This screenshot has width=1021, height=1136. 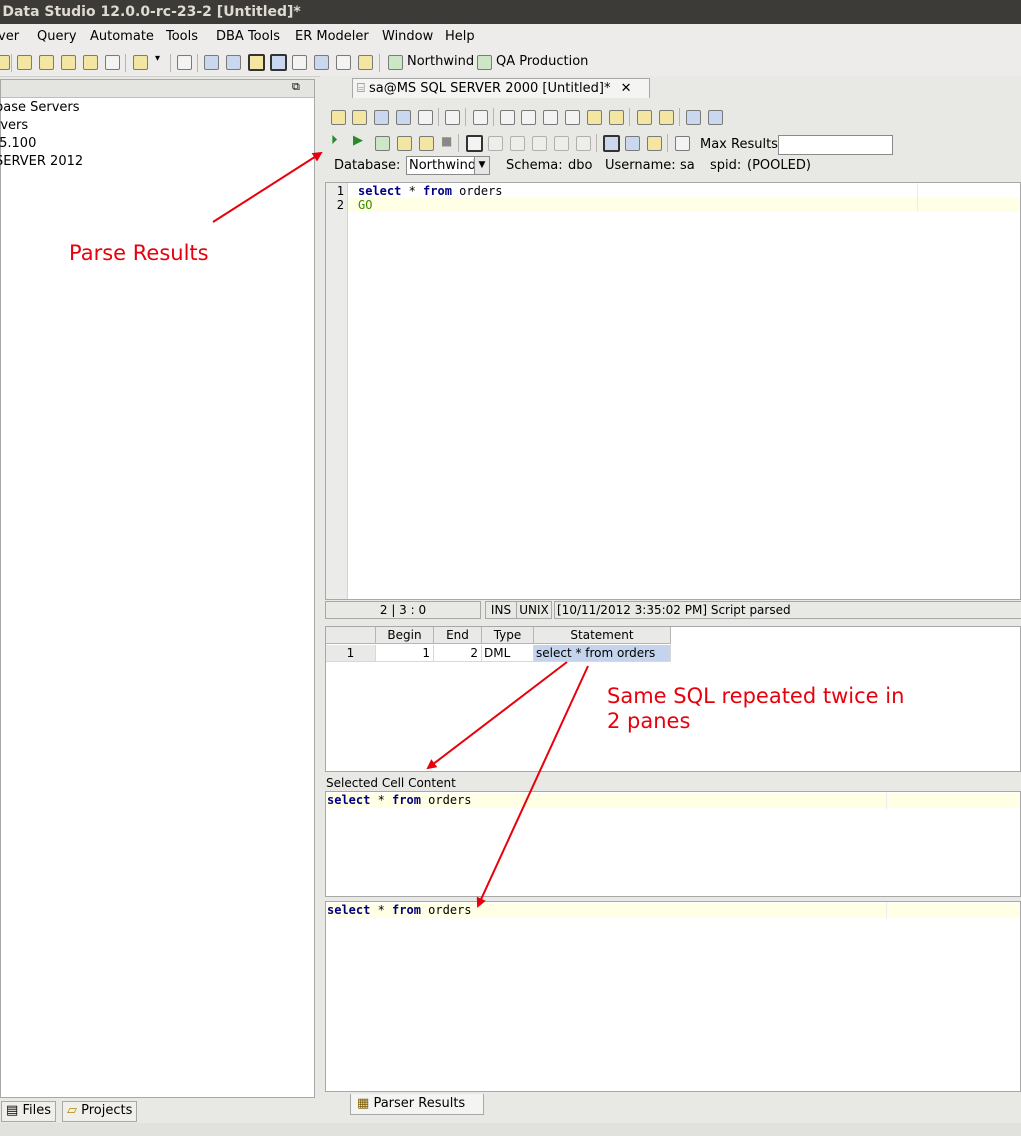 What do you see at coordinates (497, 715) in the screenshot?
I see `arrow-to-selected-cell-pane` at bounding box center [497, 715].